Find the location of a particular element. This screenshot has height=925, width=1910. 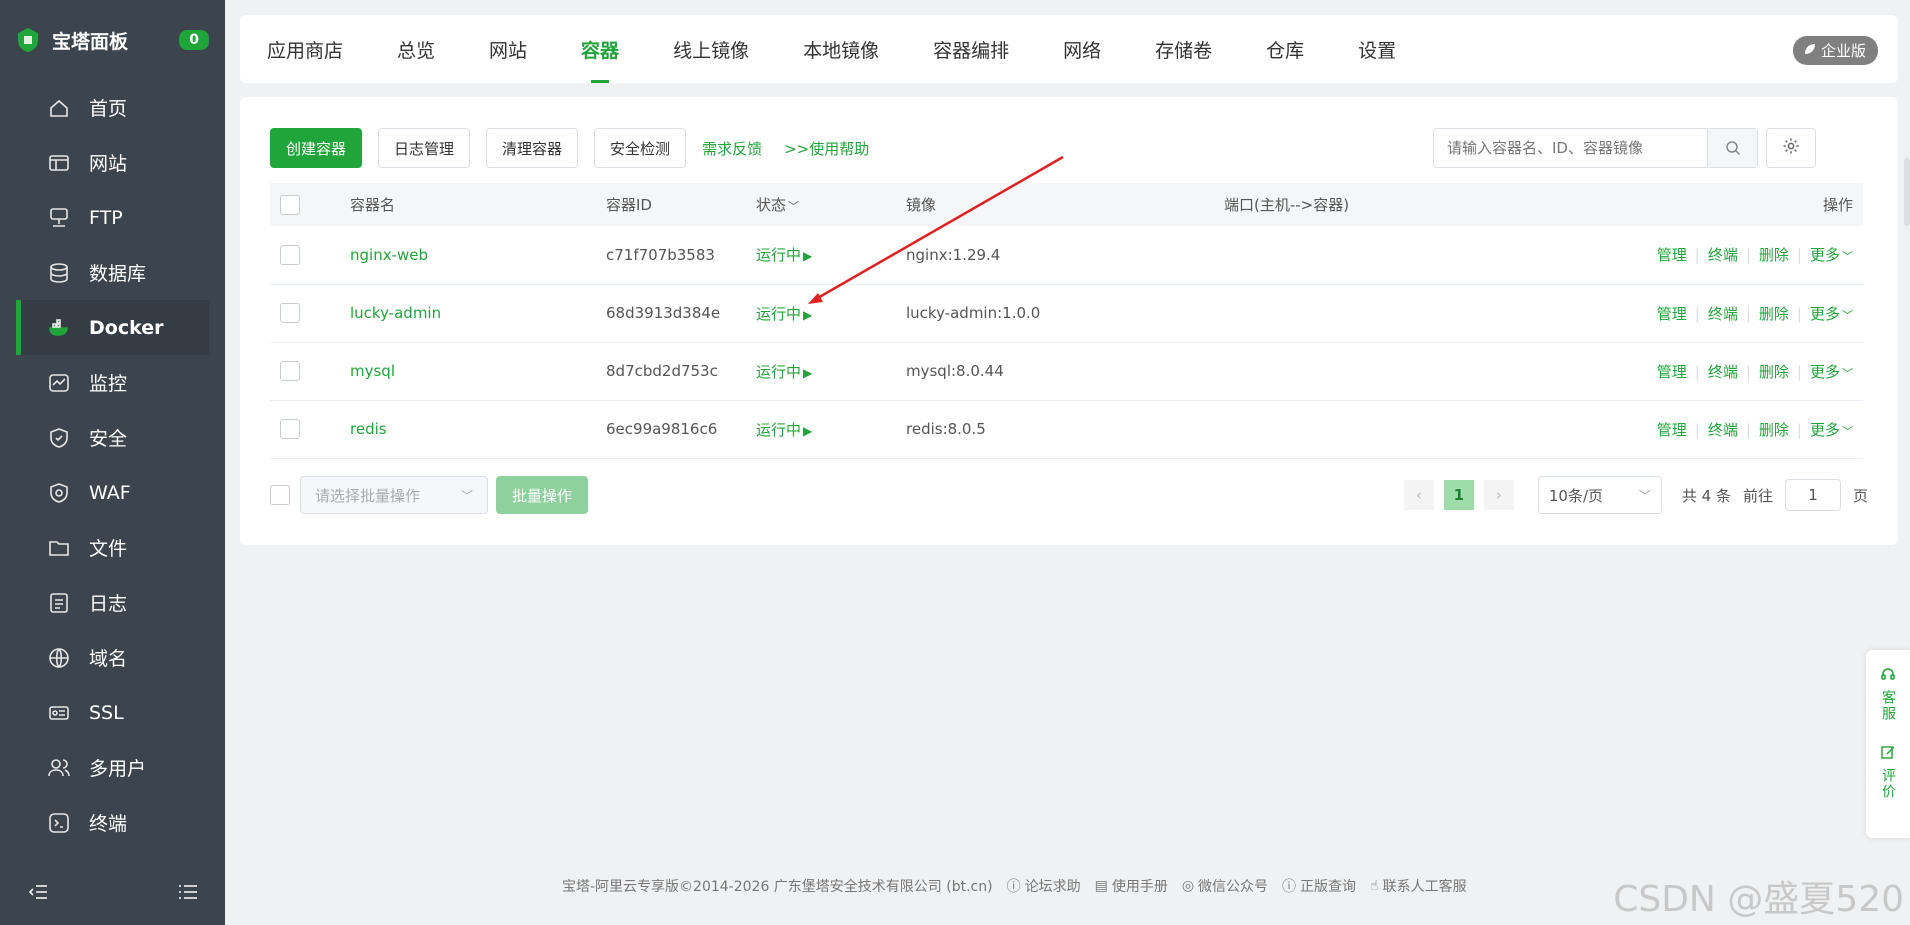

gear-icon is located at coordinates (1791, 148).